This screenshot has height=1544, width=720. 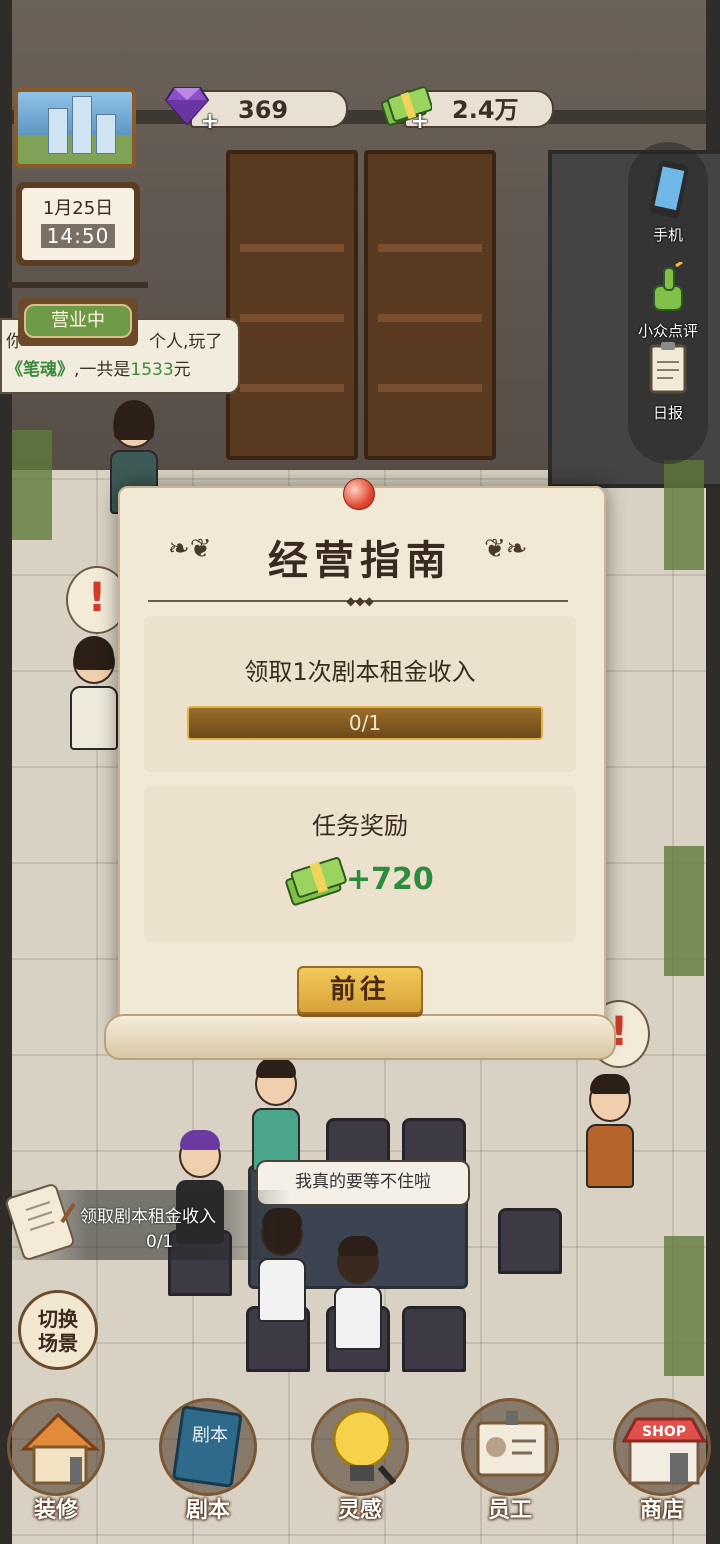 I want to click on reviews-label: 小众点评, so click(x=667, y=331).